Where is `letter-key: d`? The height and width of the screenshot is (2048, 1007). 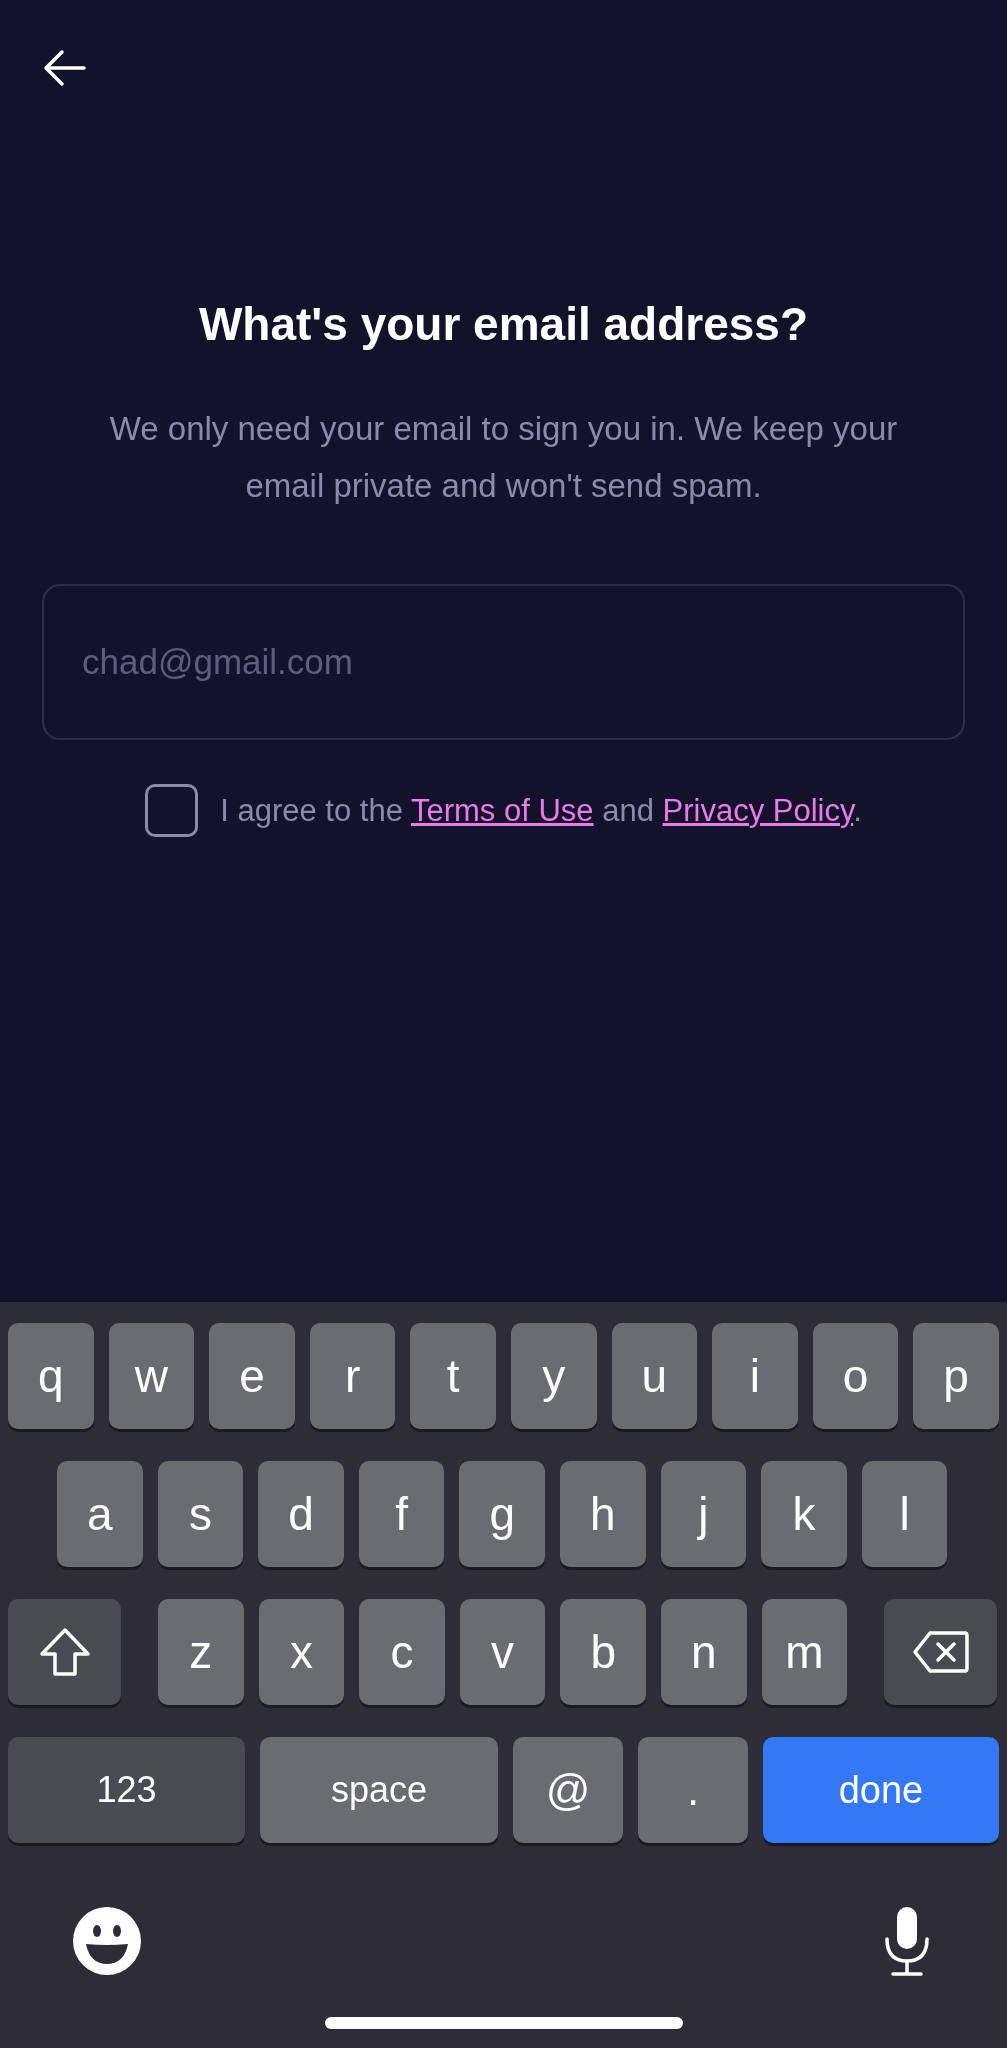
letter-key: d is located at coordinates (301, 1514).